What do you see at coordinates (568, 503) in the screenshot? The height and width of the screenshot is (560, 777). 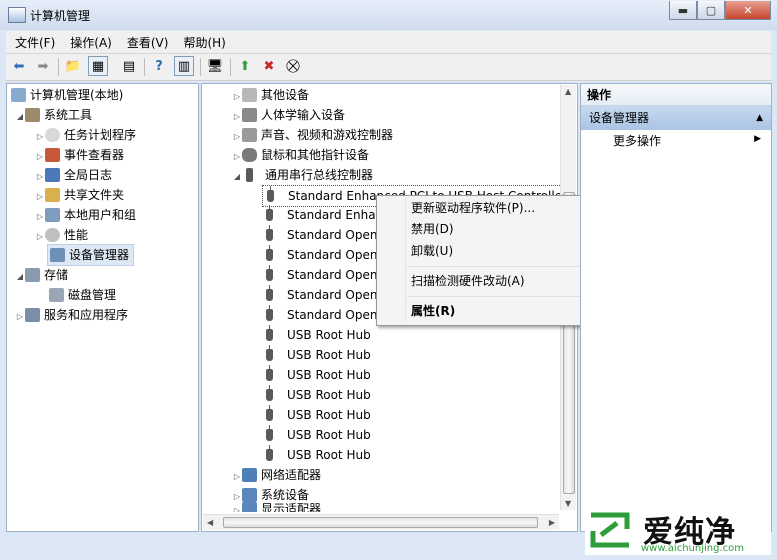 I see `scroll-down-icon: ▼` at bounding box center [568, 503].